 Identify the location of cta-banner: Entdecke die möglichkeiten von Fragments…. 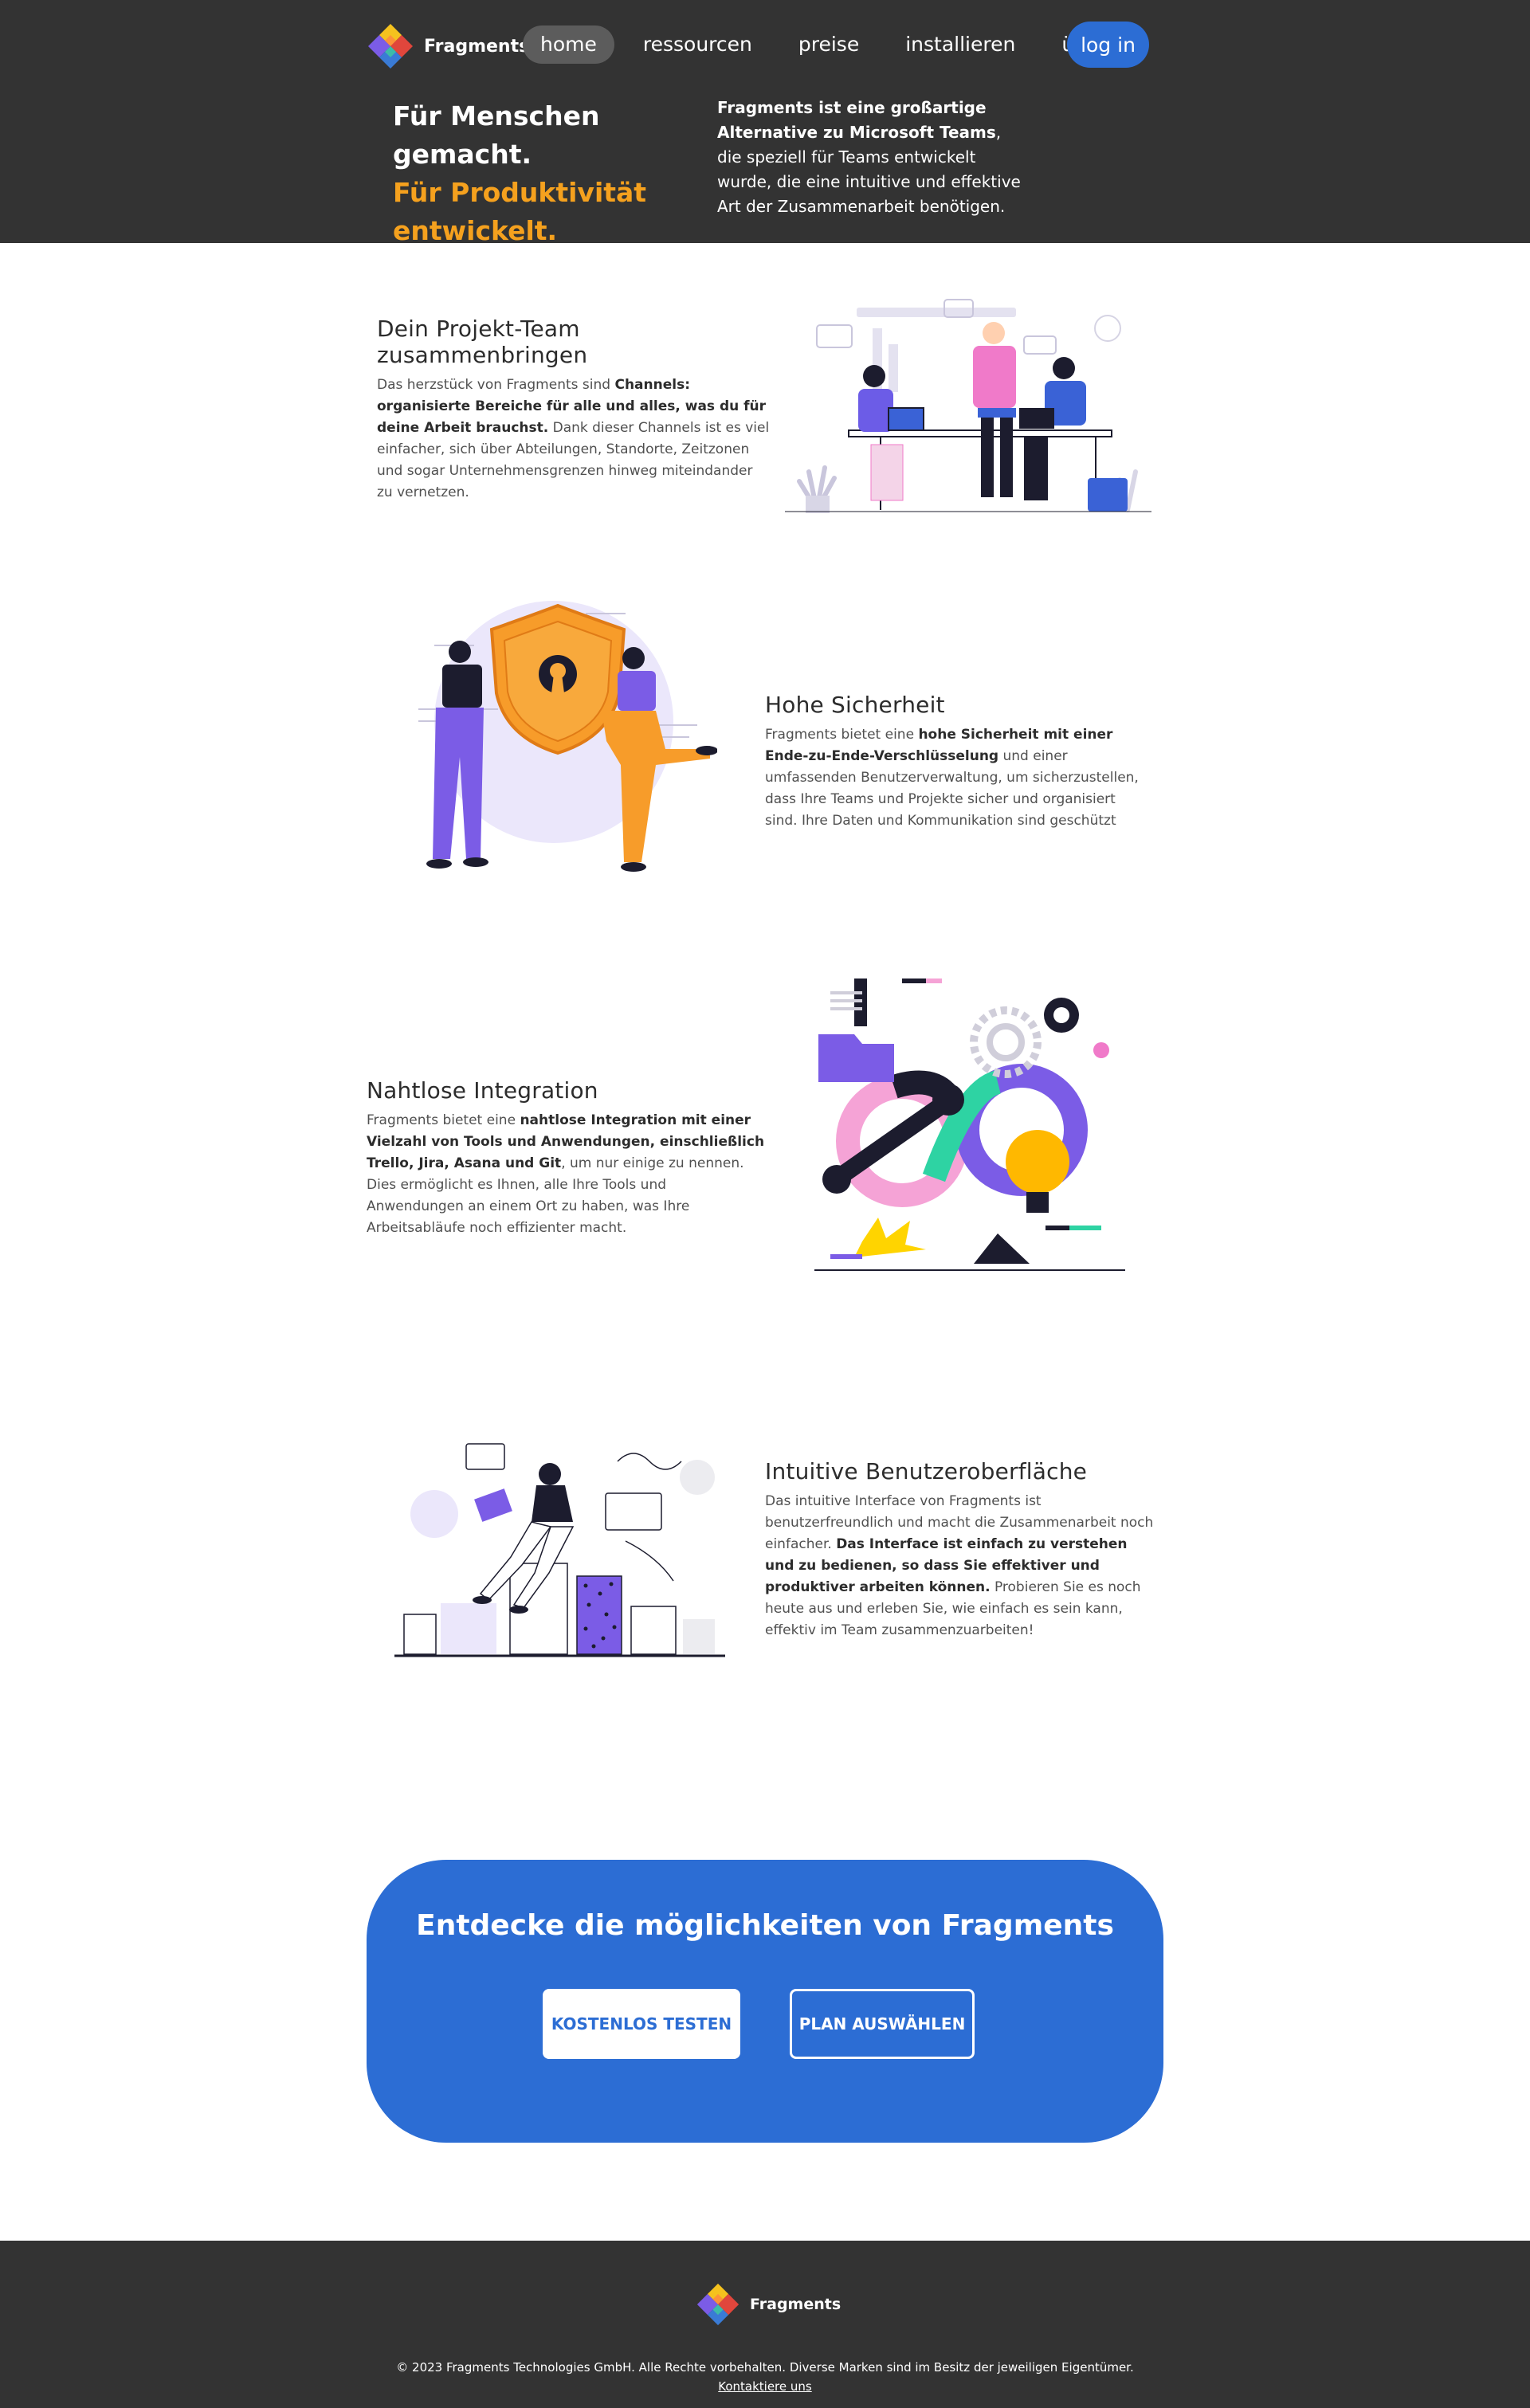
(765, 2001).